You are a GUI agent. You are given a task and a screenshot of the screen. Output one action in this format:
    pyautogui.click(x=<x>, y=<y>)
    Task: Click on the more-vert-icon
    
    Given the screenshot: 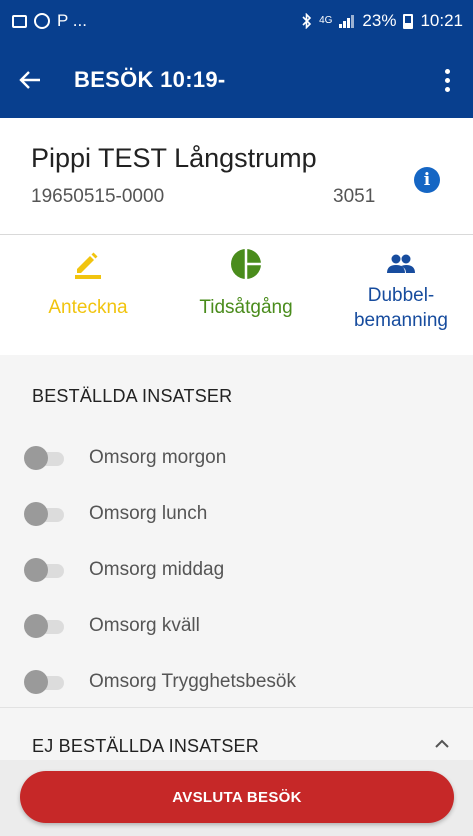 What is the action you would take?
    pyautogui.click(x=447, y=71)
    